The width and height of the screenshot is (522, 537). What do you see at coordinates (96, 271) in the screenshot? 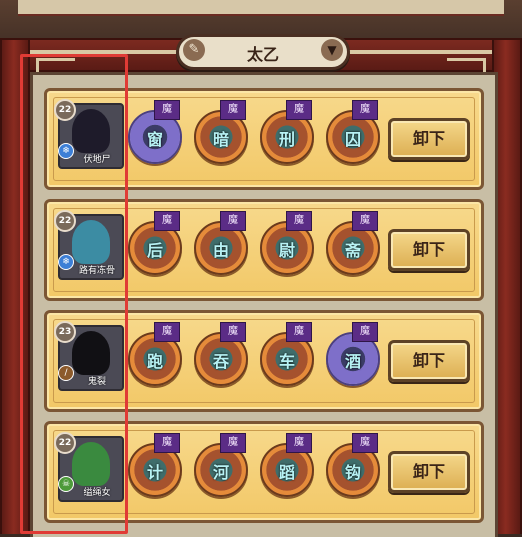
I see `character-name: 路有冻骨` at bounding box center [96, 271].